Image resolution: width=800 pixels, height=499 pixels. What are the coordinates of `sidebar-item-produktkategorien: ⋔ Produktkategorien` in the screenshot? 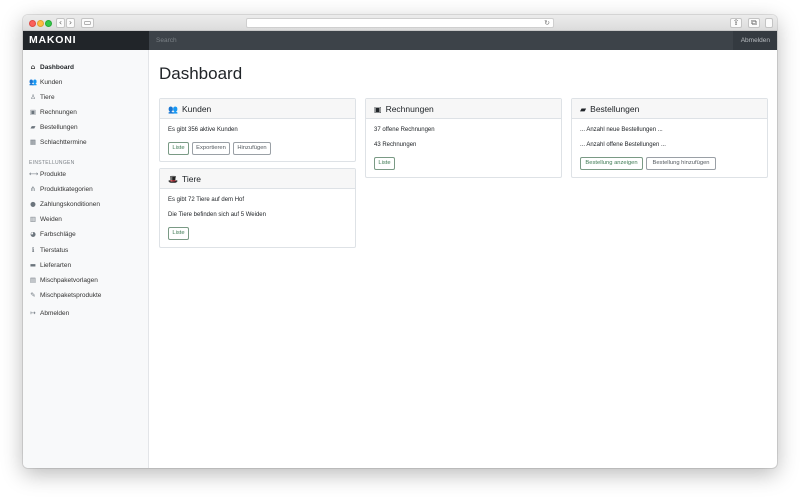 It's located at (61, 189).